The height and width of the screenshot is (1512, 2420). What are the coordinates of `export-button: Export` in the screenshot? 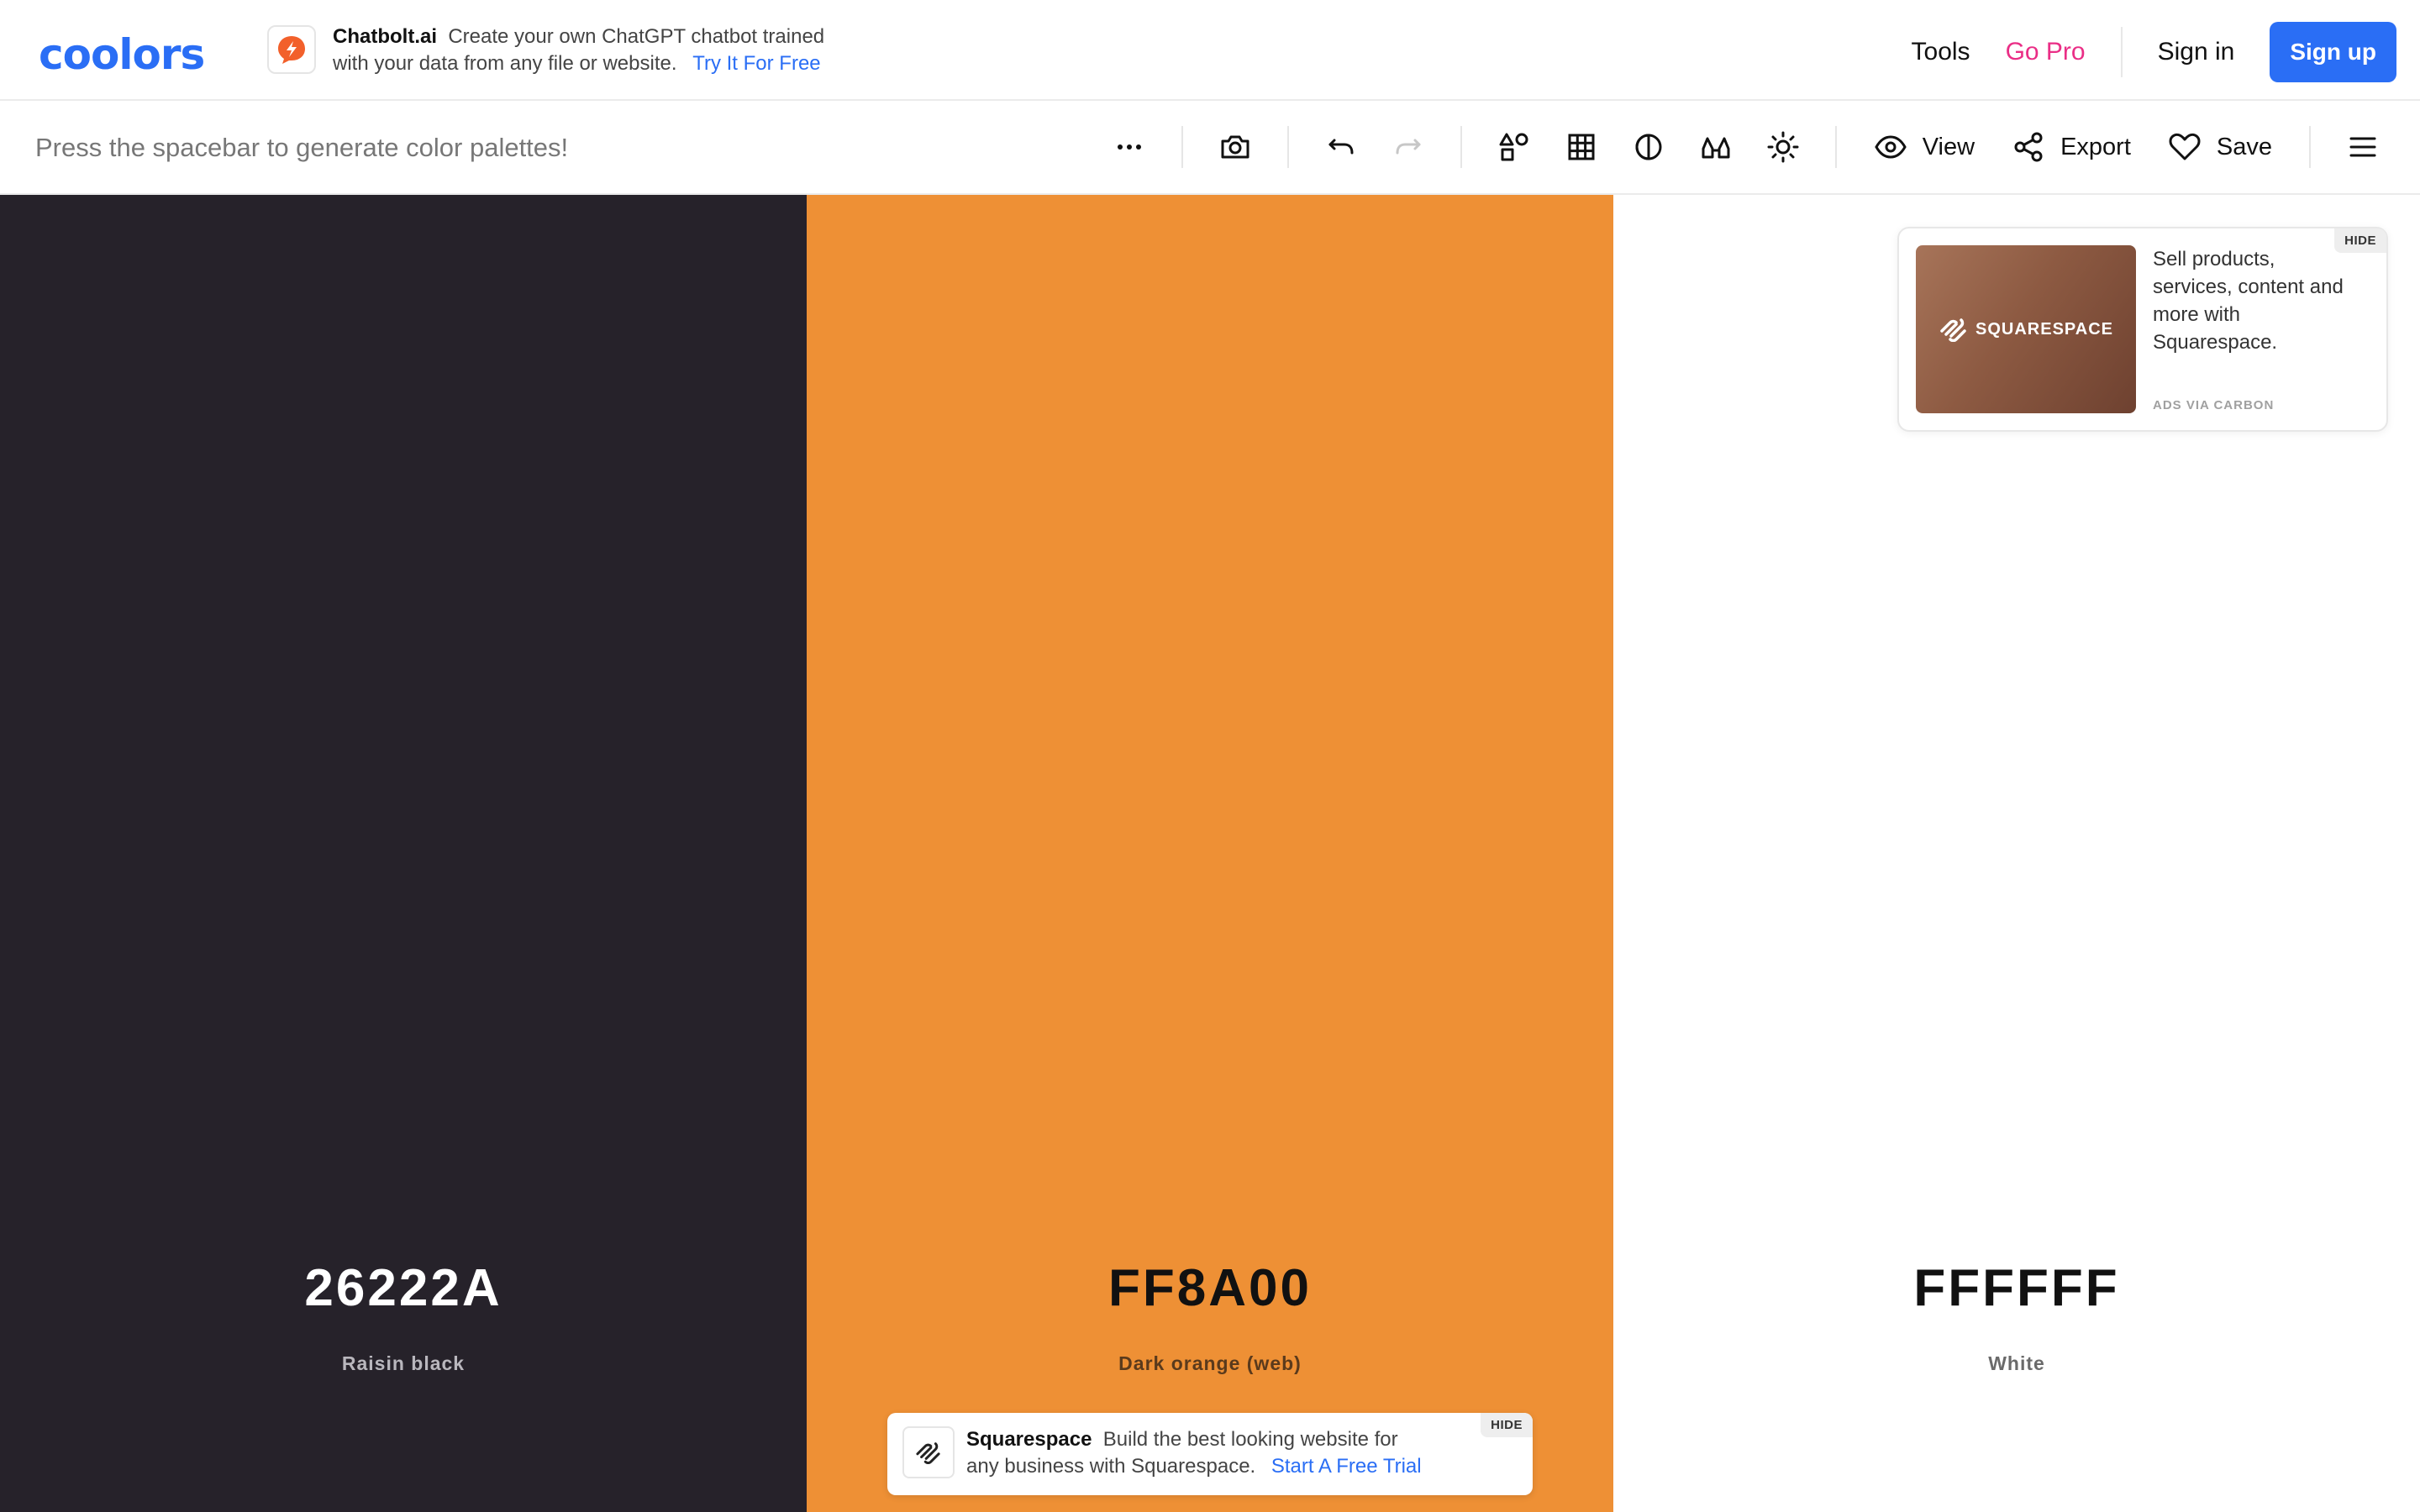 It's located at (2071, 147).